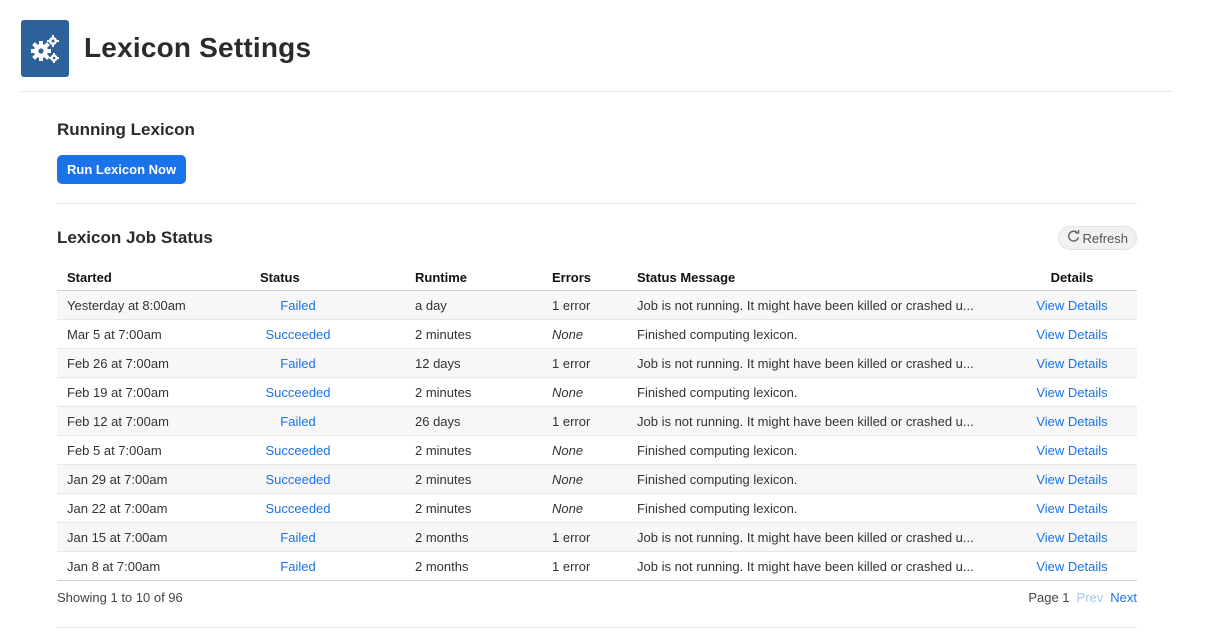 The image size is (1219, 640). I want to click on pagination: Page 1 Prev Next, so click(1082, 597).